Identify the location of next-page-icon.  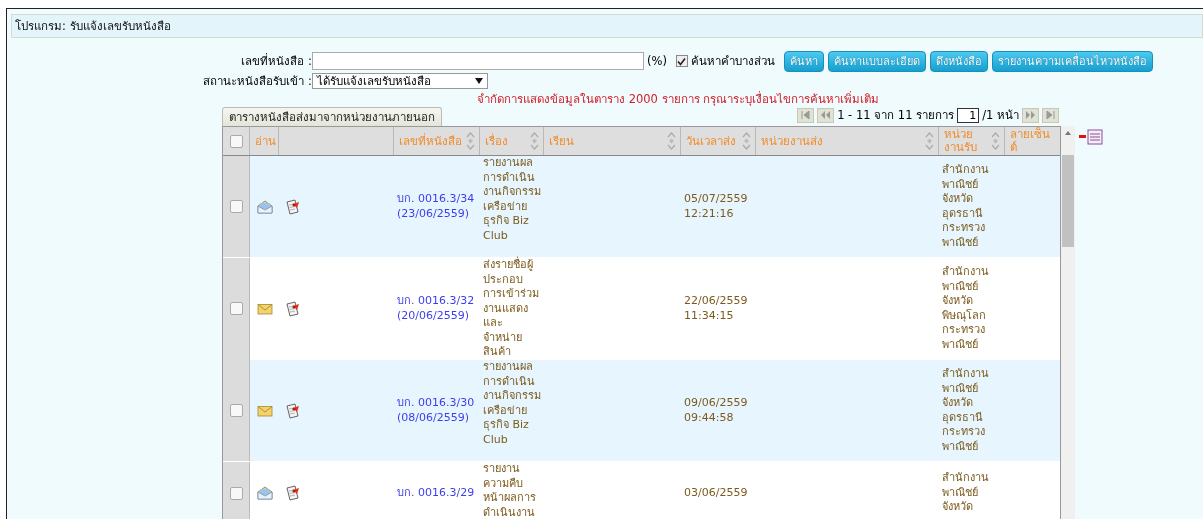
(1030, 115).